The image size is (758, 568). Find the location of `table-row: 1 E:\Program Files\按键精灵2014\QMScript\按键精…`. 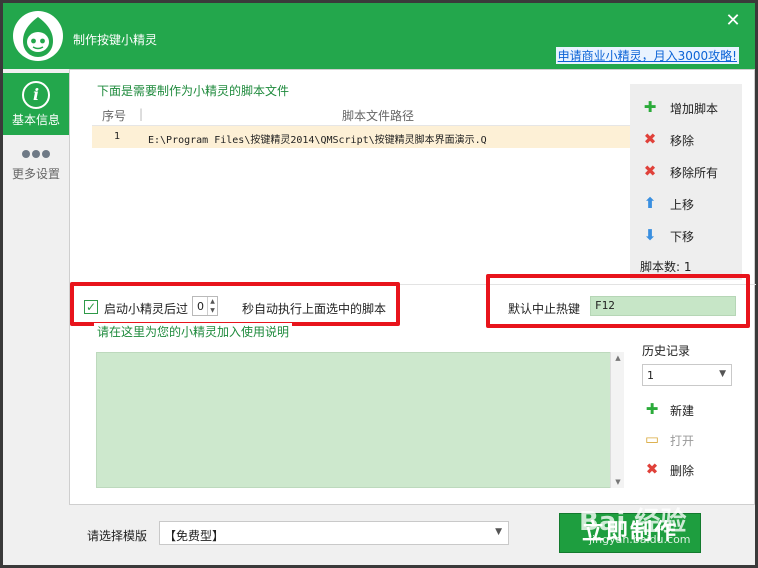

table-row: 1 E:\Program Files\按键精灵2014\QMScript\按键精… is located at coordinates (361, 137).